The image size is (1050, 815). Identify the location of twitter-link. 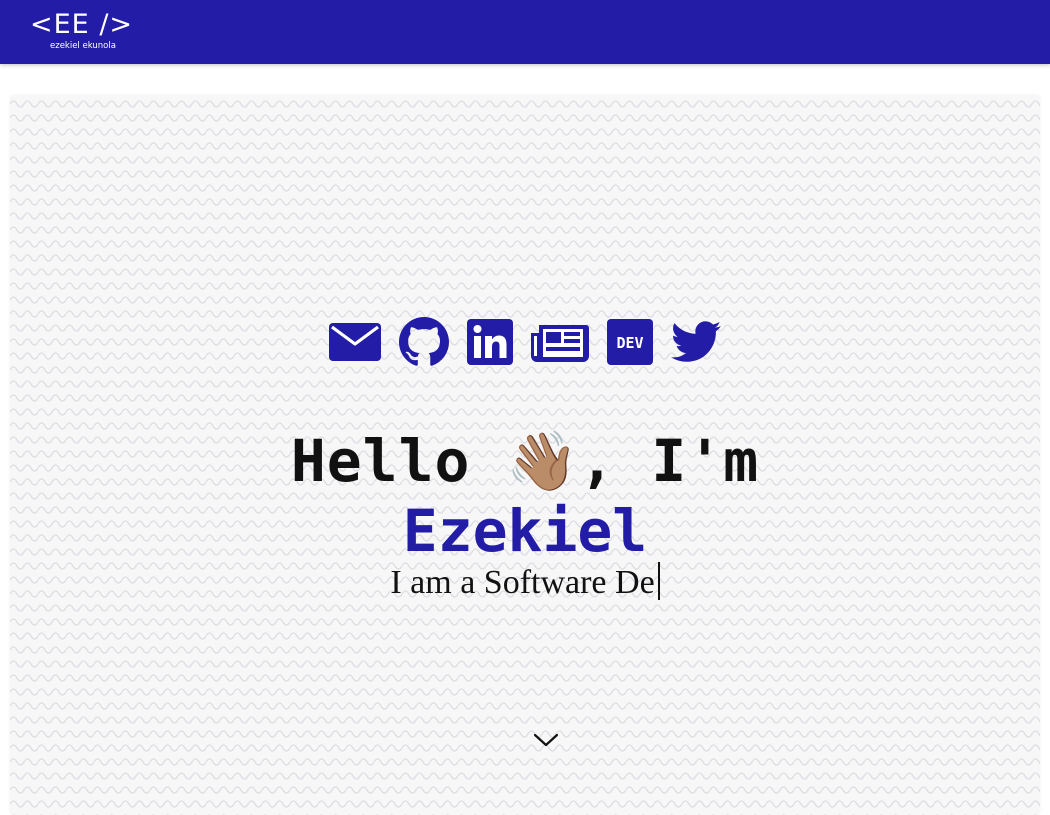
(696, 342).